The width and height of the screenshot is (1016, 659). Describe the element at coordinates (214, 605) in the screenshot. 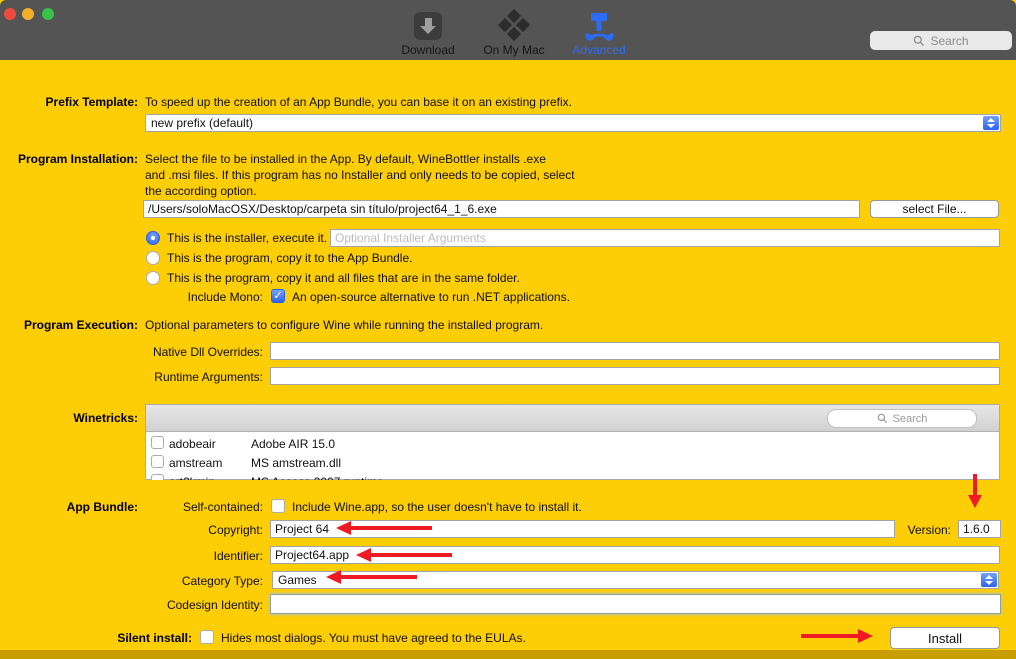

I see `codesign-identity-label: Codesign Identity:` at that location.